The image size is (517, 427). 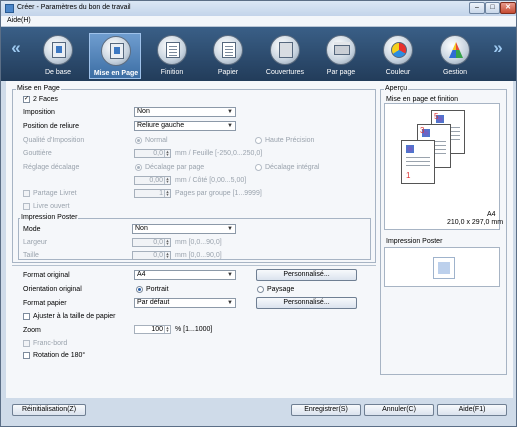 What do you see at coordinates (58, 72) in the screenshot?
I see `tab-label: De base` at bounding box center [58, 72].